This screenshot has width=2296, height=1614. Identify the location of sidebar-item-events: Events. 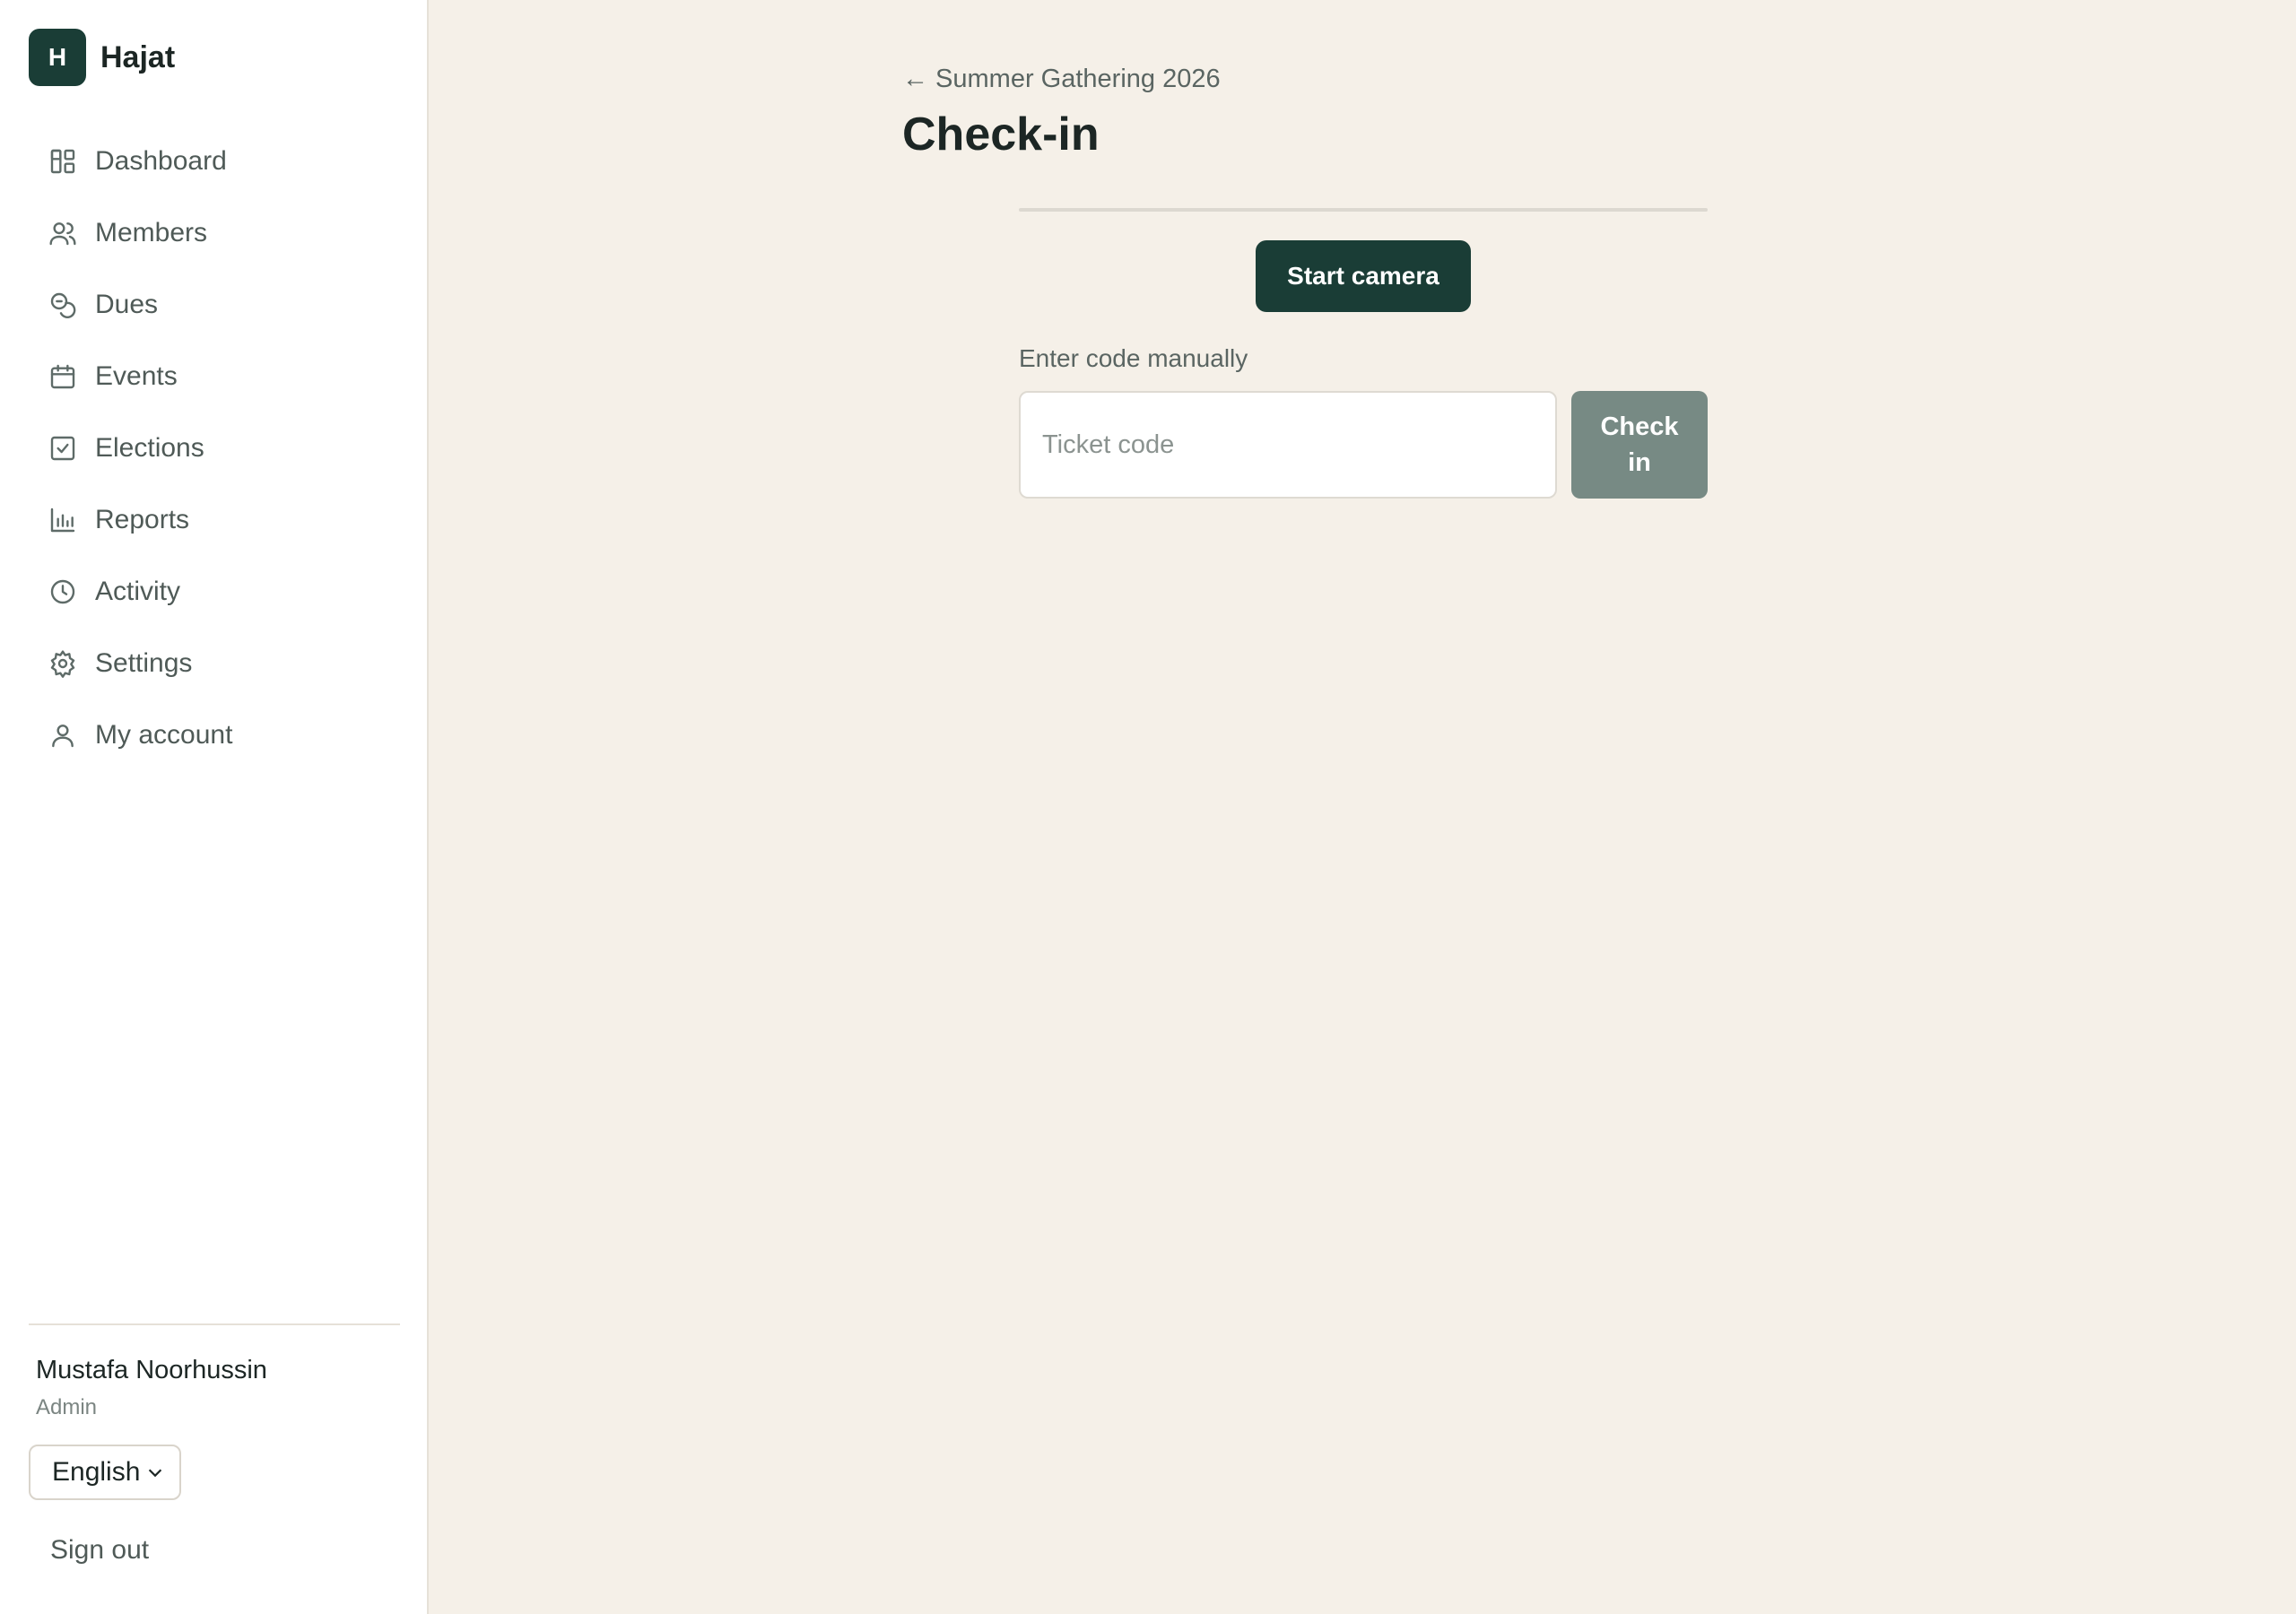
(214, 376).